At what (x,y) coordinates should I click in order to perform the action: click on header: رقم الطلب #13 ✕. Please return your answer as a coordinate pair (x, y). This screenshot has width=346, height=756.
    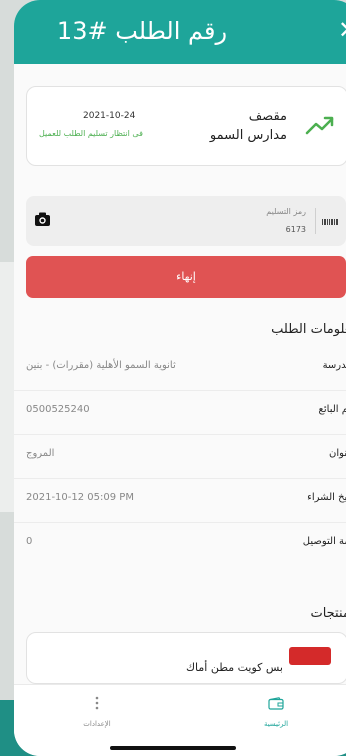
    Looking at the image, I should click on (180, 32).